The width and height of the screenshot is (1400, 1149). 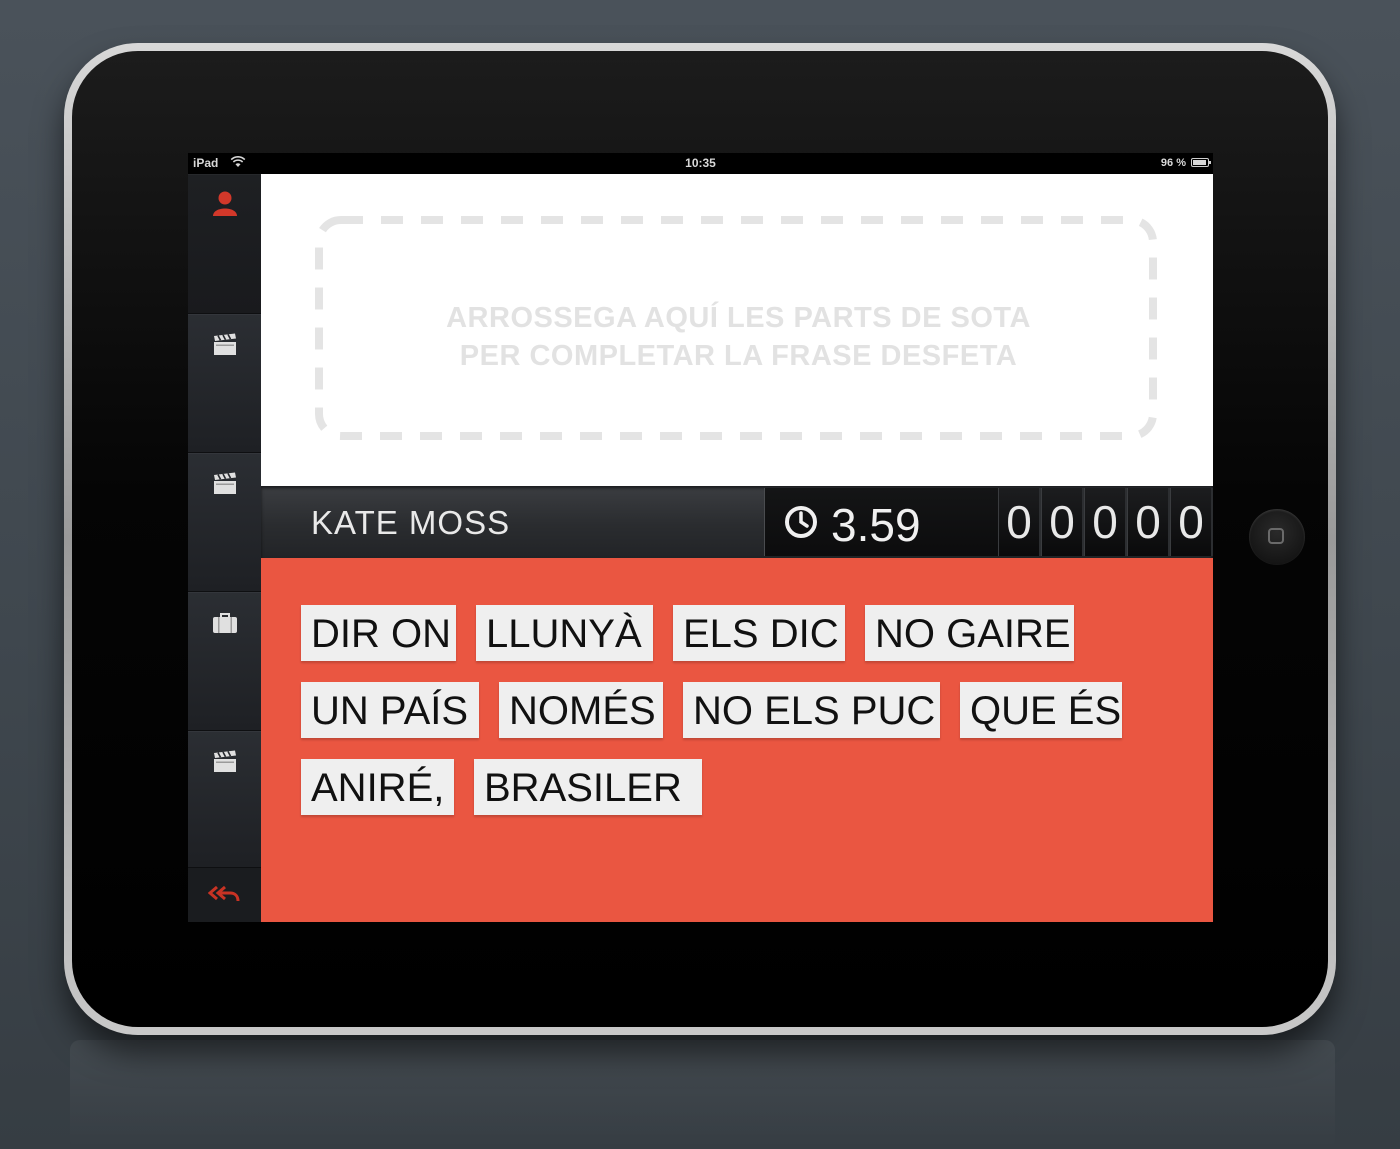 I want to click on word-chip: LLUNYÀ, so click(x=564, y=633).